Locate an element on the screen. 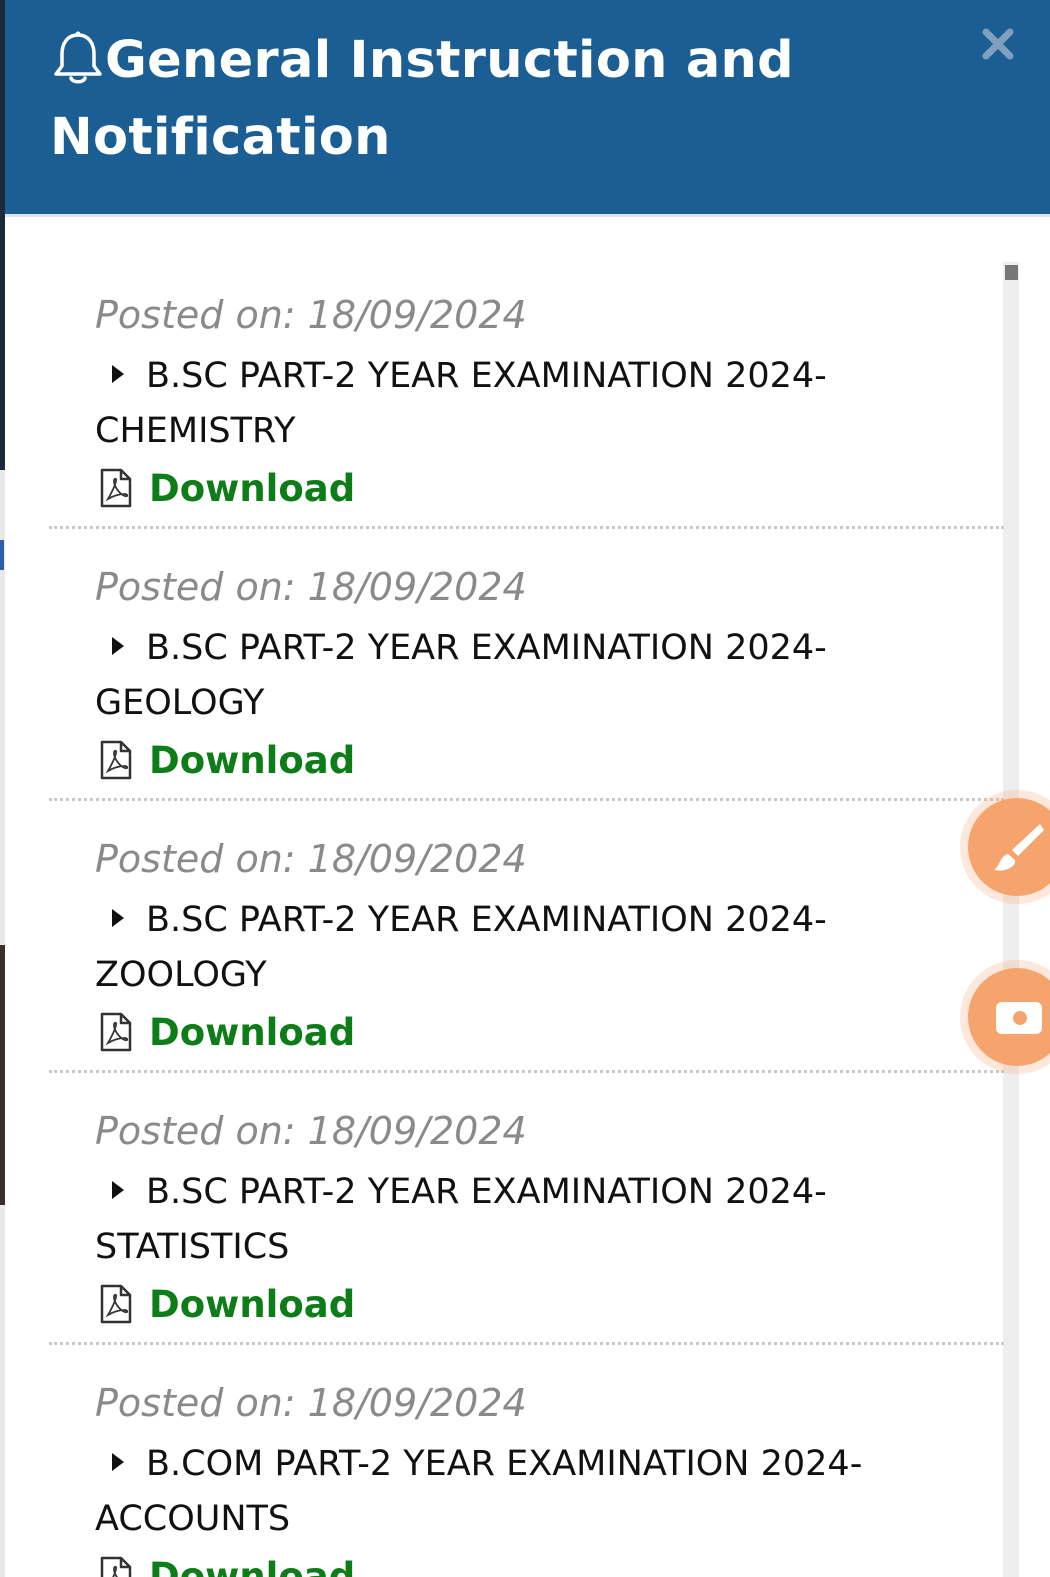  modal-header: General Instruction and Notification is located at coordinates (527, 108).